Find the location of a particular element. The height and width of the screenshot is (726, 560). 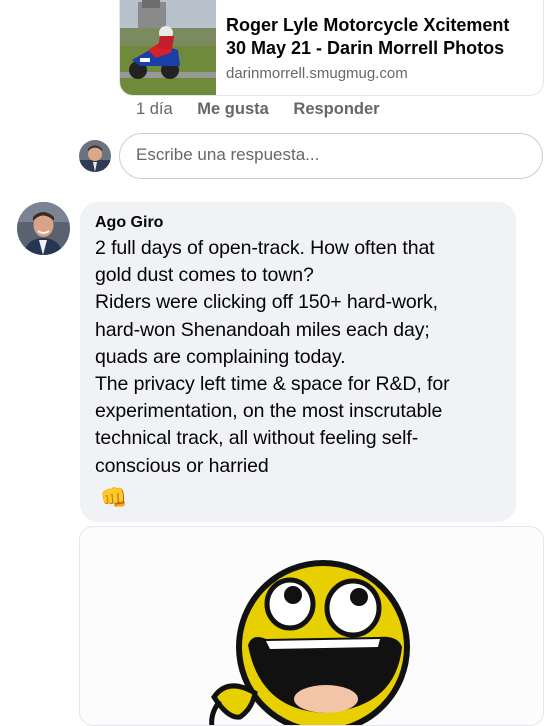

link-domain: darinmorrell.smugmug.com is located at coordinates (317, 73).